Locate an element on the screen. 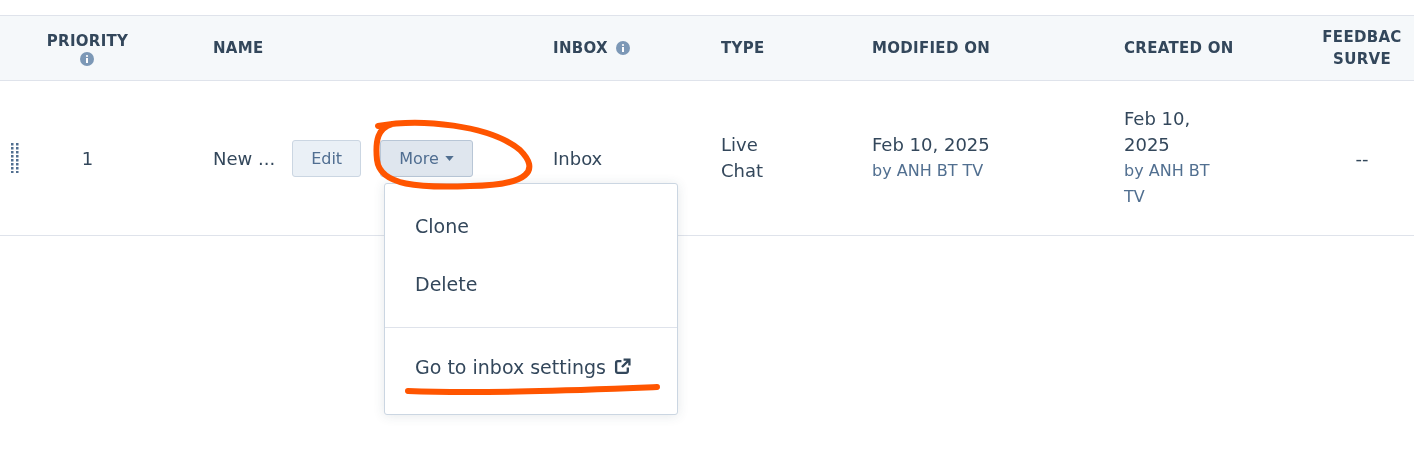 The height and width of the screenshot is (459, 1414). column-header: INBOX is located at coordinates (580, 48).